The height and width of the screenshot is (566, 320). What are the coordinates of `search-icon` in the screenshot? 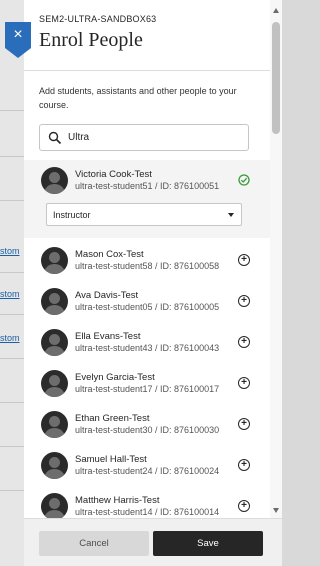 It's located at (55, 137).